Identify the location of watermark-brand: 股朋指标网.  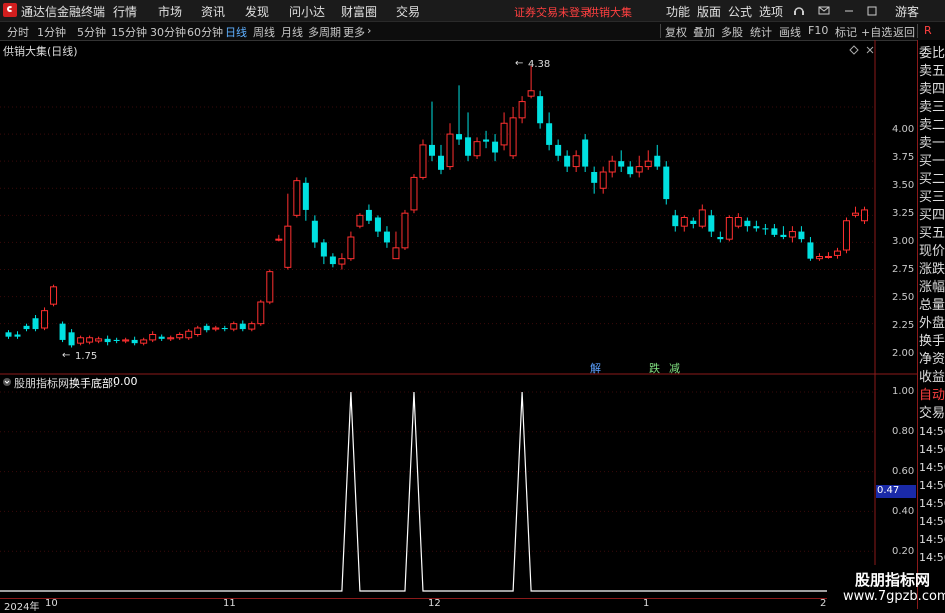
(893, 580).